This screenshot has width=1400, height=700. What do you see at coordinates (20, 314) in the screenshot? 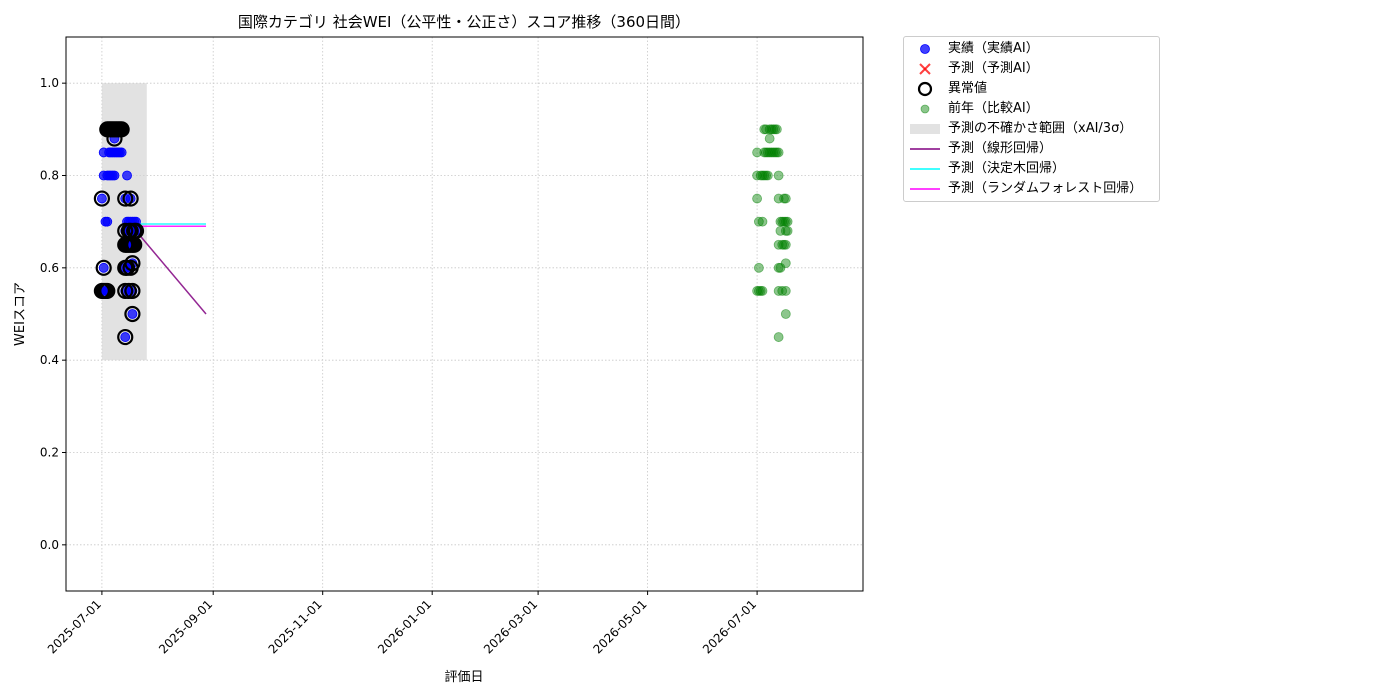
I see `y-axis-label: WEIスコア` at bounding box center [20, 314].